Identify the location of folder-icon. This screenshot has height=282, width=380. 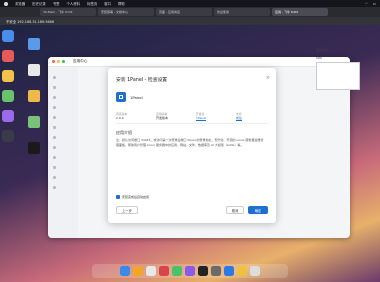
(34, 44).